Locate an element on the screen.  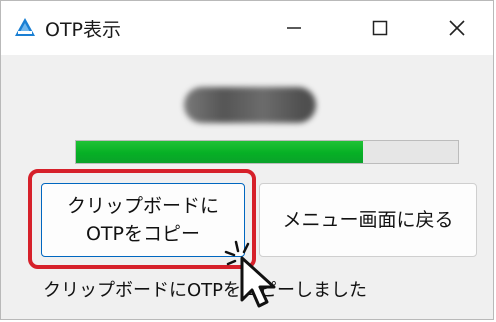
close-icon is located at coordinates (457, 28).